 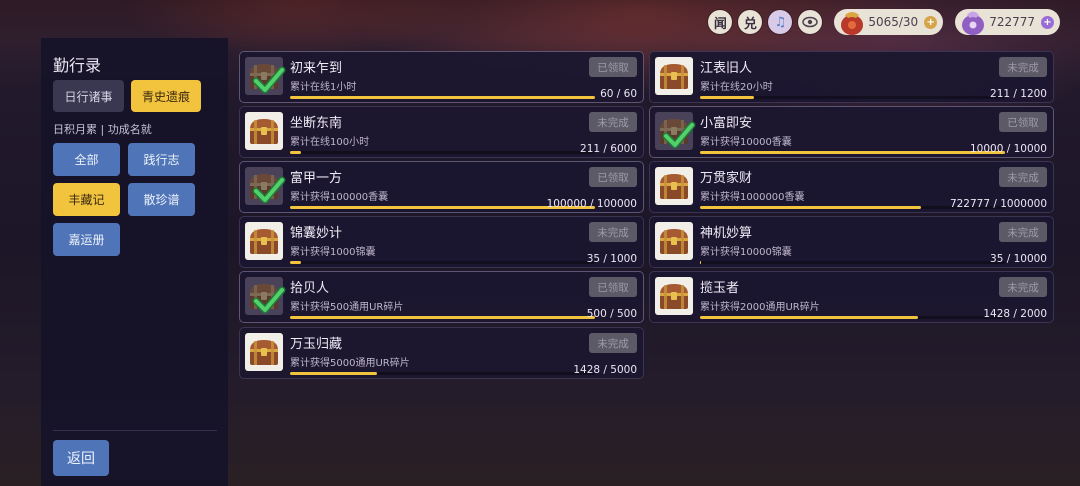 I want to click on achievement-title: 坐断东南, so click(x=316, y=123).